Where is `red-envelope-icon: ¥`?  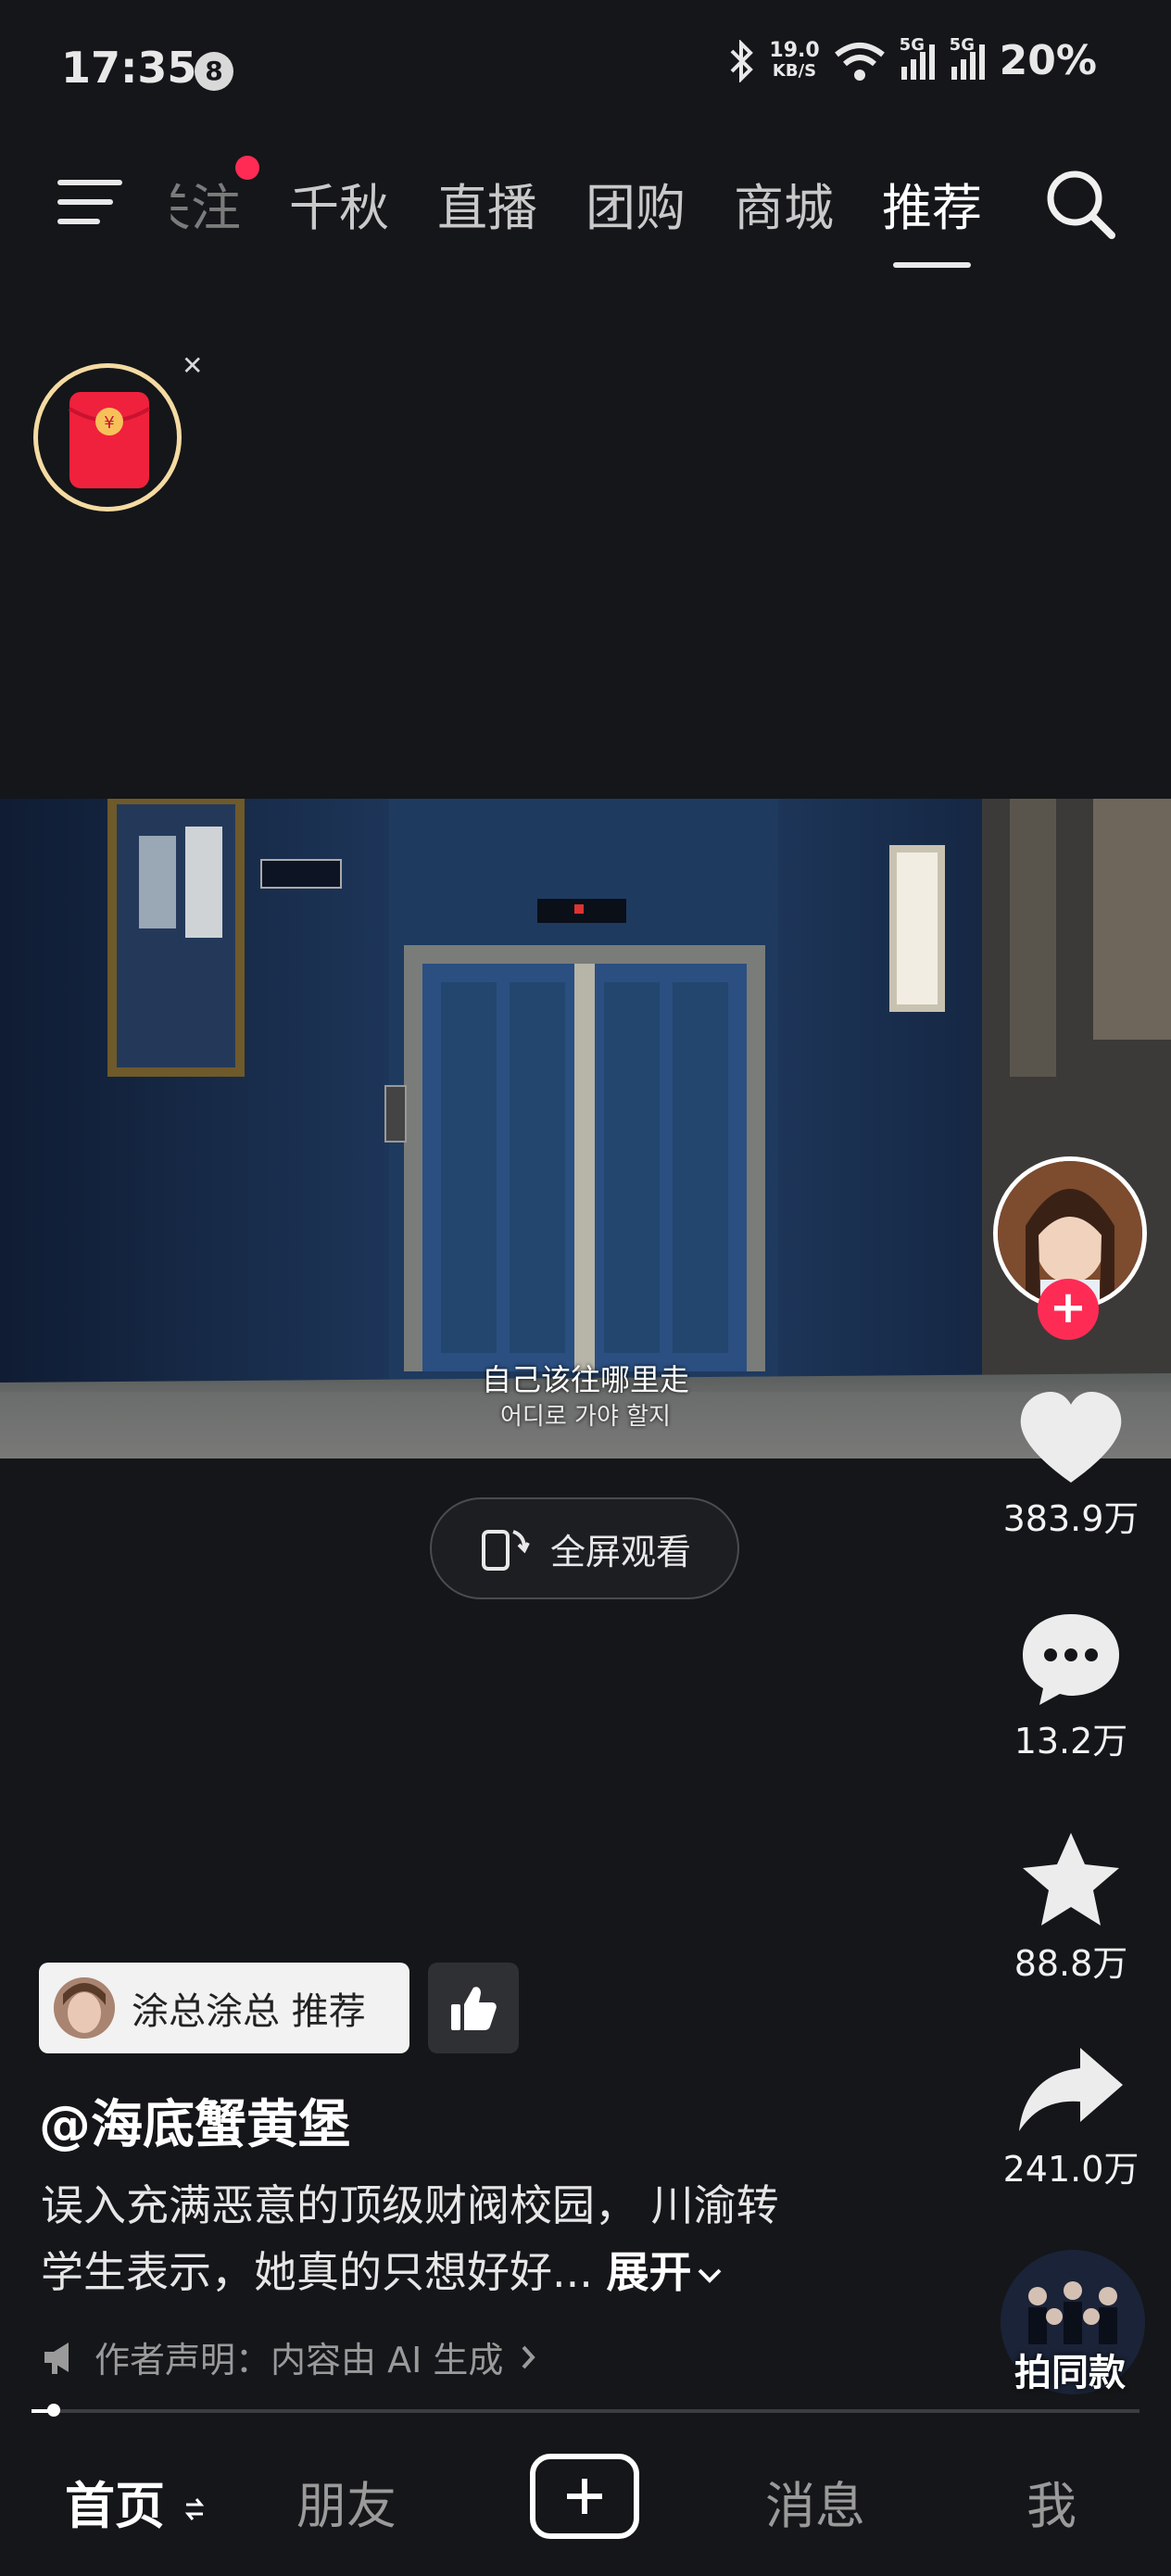
red-envelope-icon: ¥ is located at coordinates (110, 440).